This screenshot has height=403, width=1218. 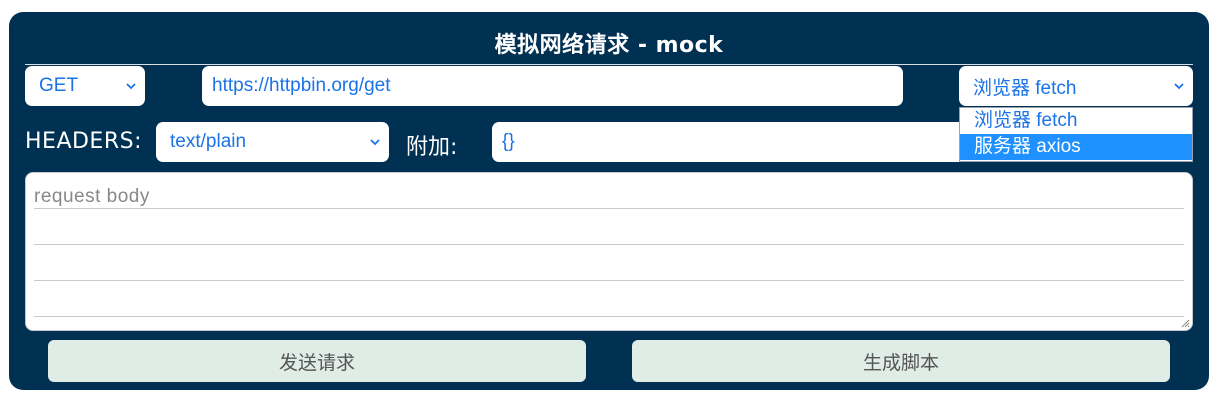 I want to click on method-value: GET, so click(x=59, y=85).